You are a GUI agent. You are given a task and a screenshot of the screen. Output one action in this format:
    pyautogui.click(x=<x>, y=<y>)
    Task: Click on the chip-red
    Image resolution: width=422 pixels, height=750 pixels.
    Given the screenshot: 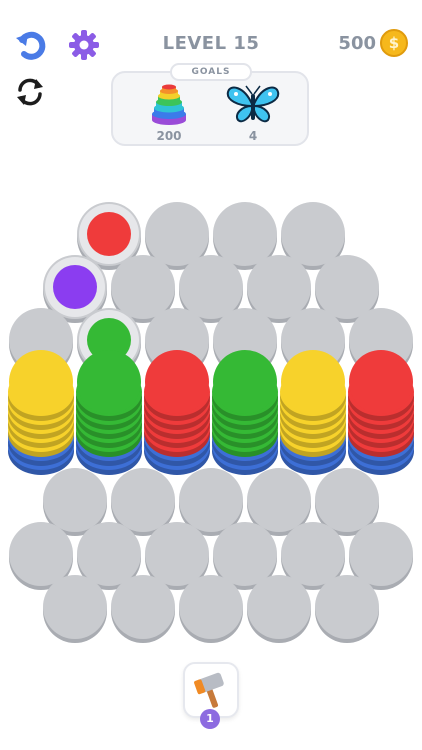 What is the action you would take?
    pyautogui.click(x=109, y=234)
    